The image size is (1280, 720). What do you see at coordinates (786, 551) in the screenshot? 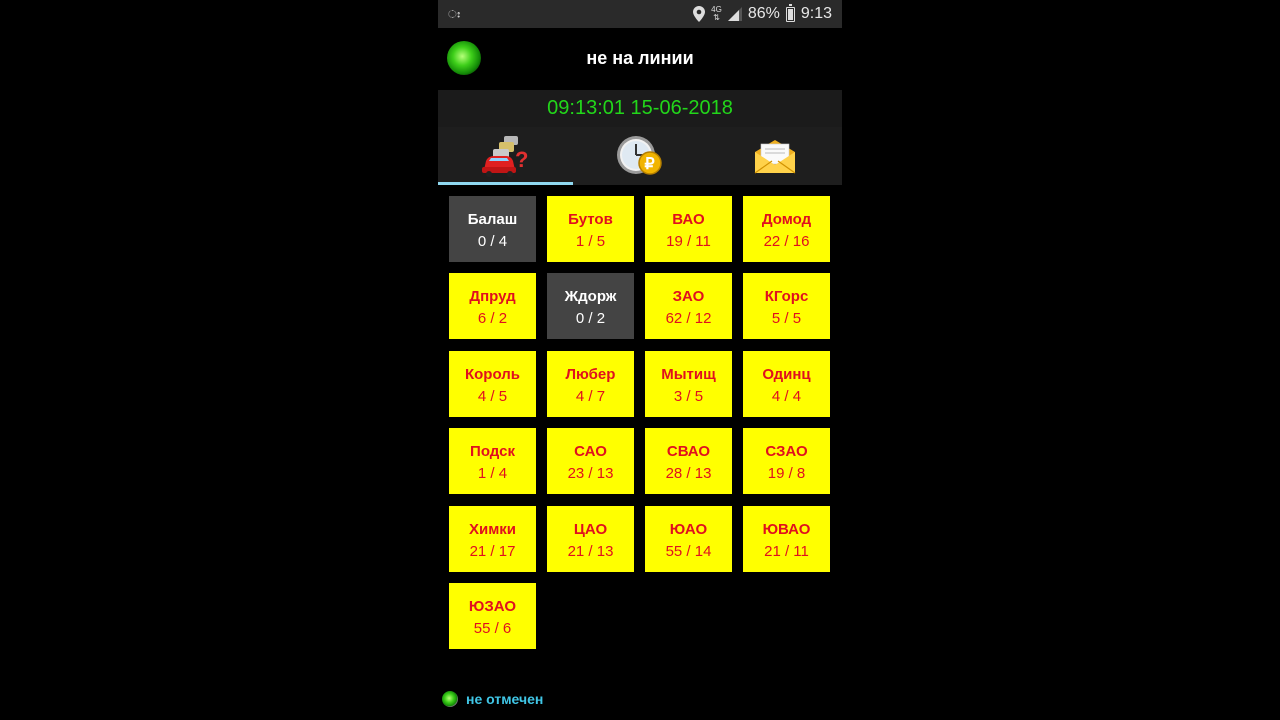
I see `zone-count: 21 / 11` at bounding box center [786, 551].